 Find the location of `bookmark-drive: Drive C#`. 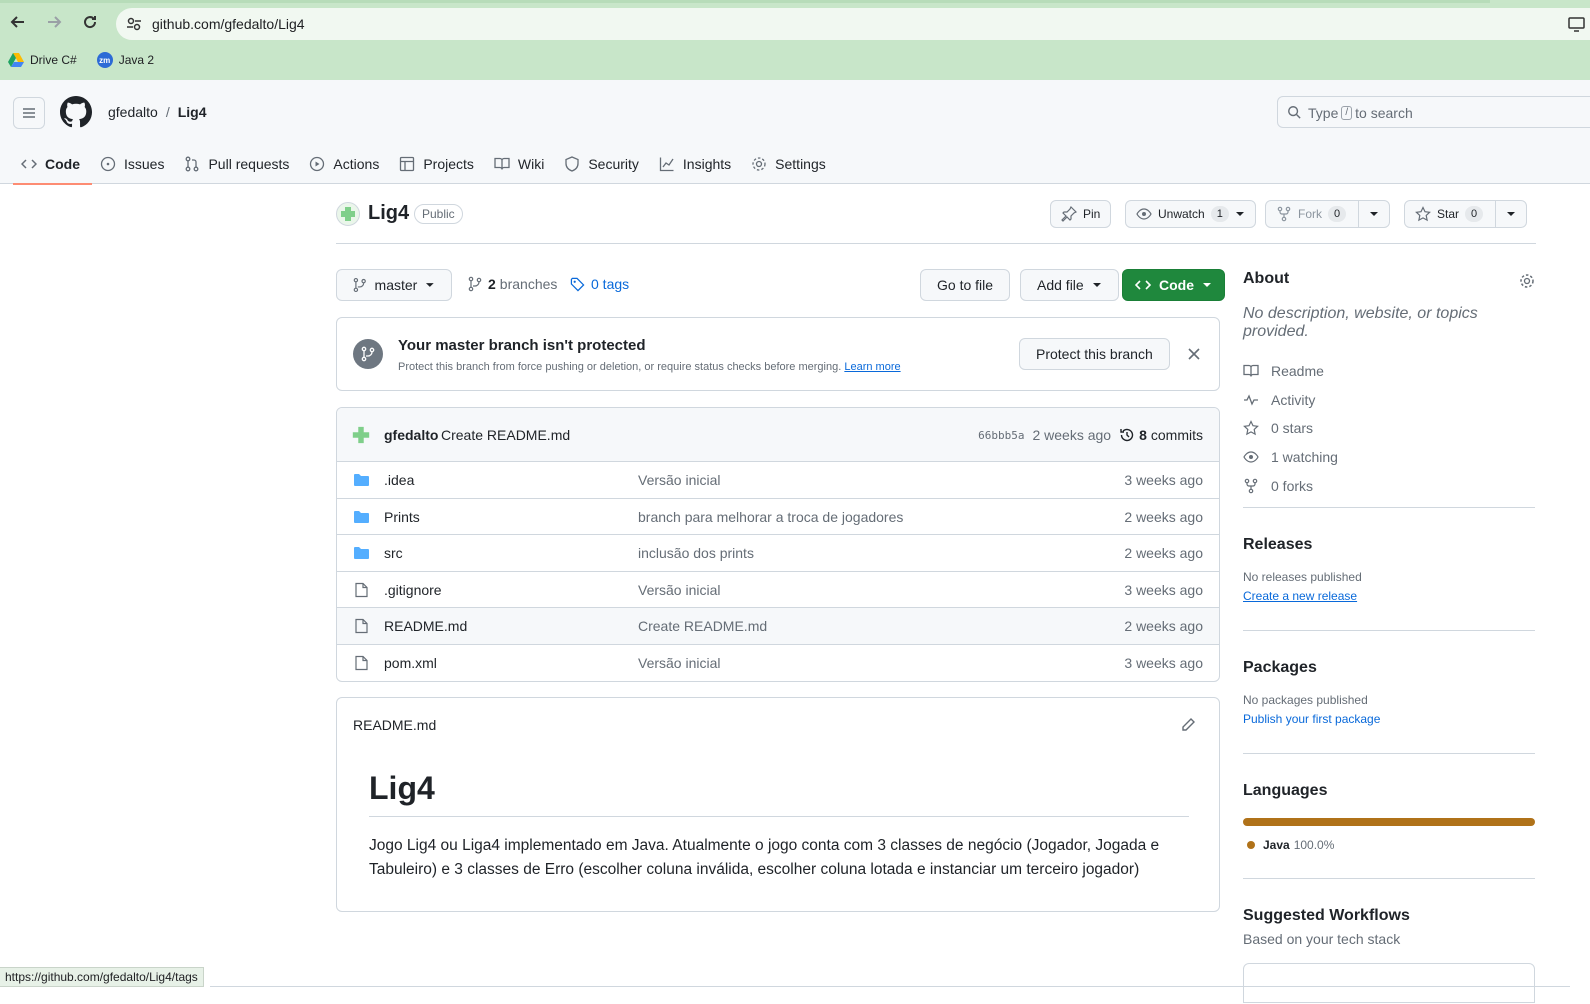

bookmark-drive: Drive C# is located at coordinates (42, 60).